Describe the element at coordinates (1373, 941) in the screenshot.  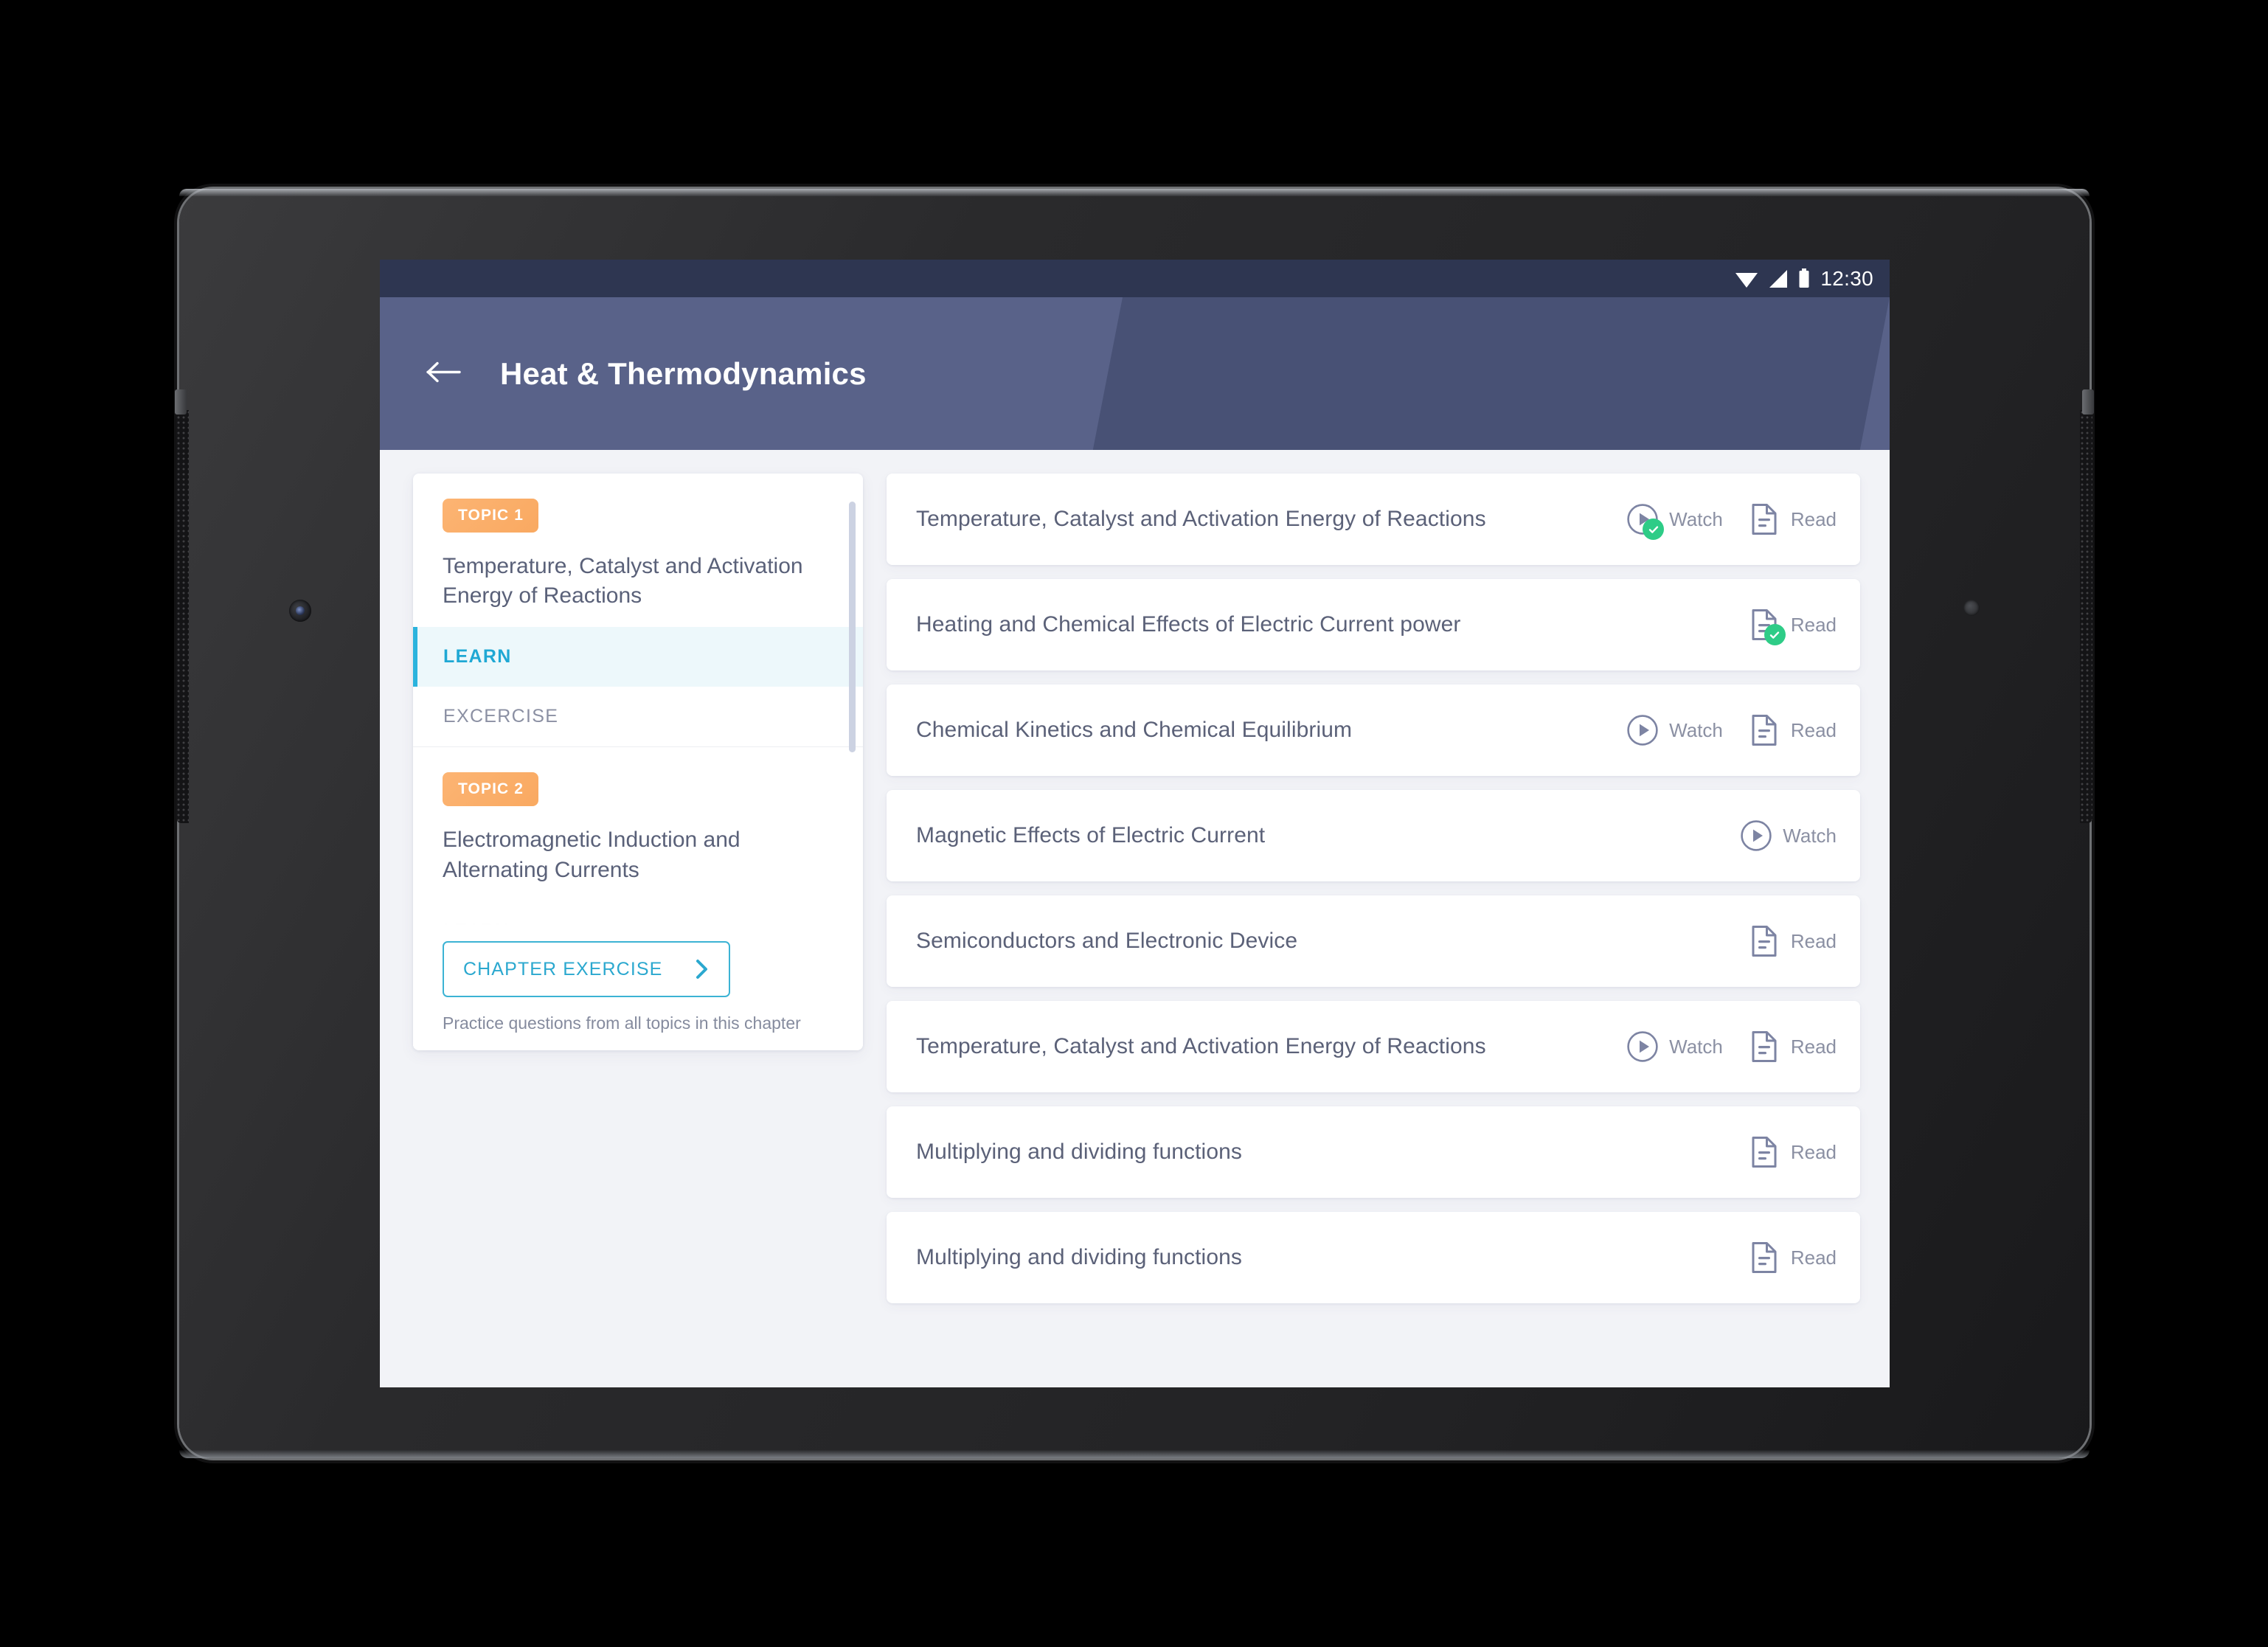
I see `lesson-card: Semiconductors and Electronic Device Read` at that location.